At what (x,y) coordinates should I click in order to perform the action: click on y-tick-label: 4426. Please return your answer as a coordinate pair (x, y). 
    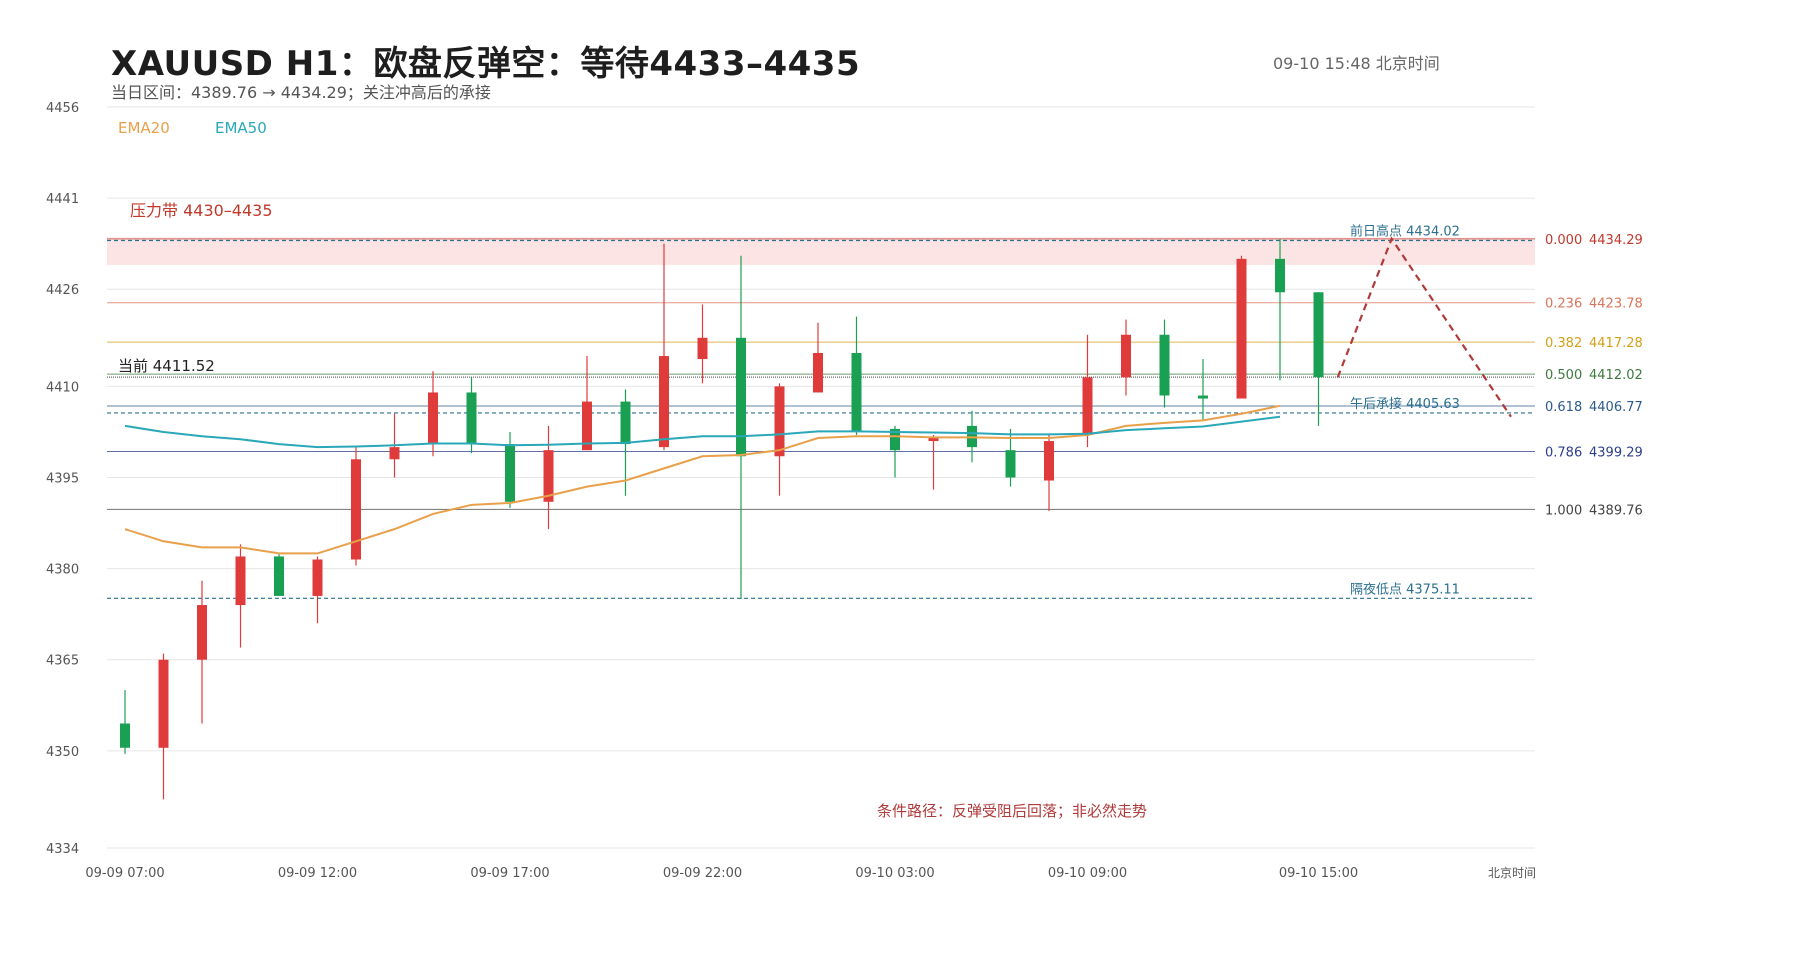
    Looking at the image, I should click on (62, 290).